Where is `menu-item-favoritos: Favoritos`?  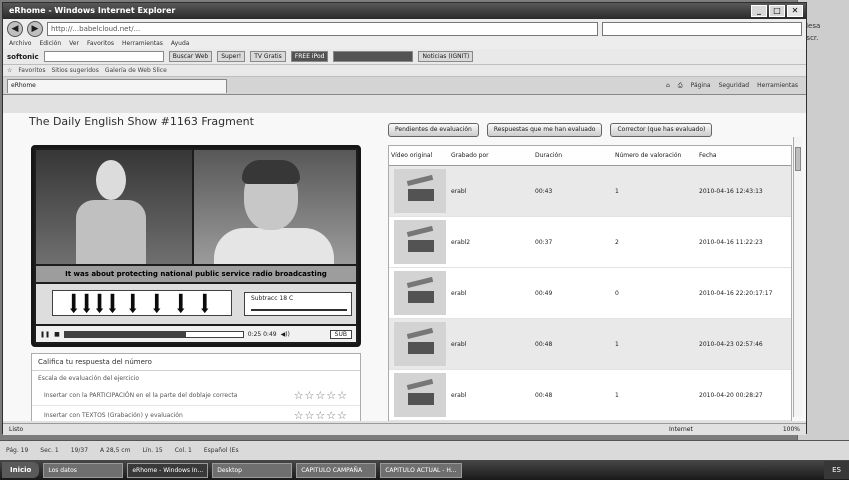 menu-item-favoritos: Favoritos is located at coordinates (100, 44).